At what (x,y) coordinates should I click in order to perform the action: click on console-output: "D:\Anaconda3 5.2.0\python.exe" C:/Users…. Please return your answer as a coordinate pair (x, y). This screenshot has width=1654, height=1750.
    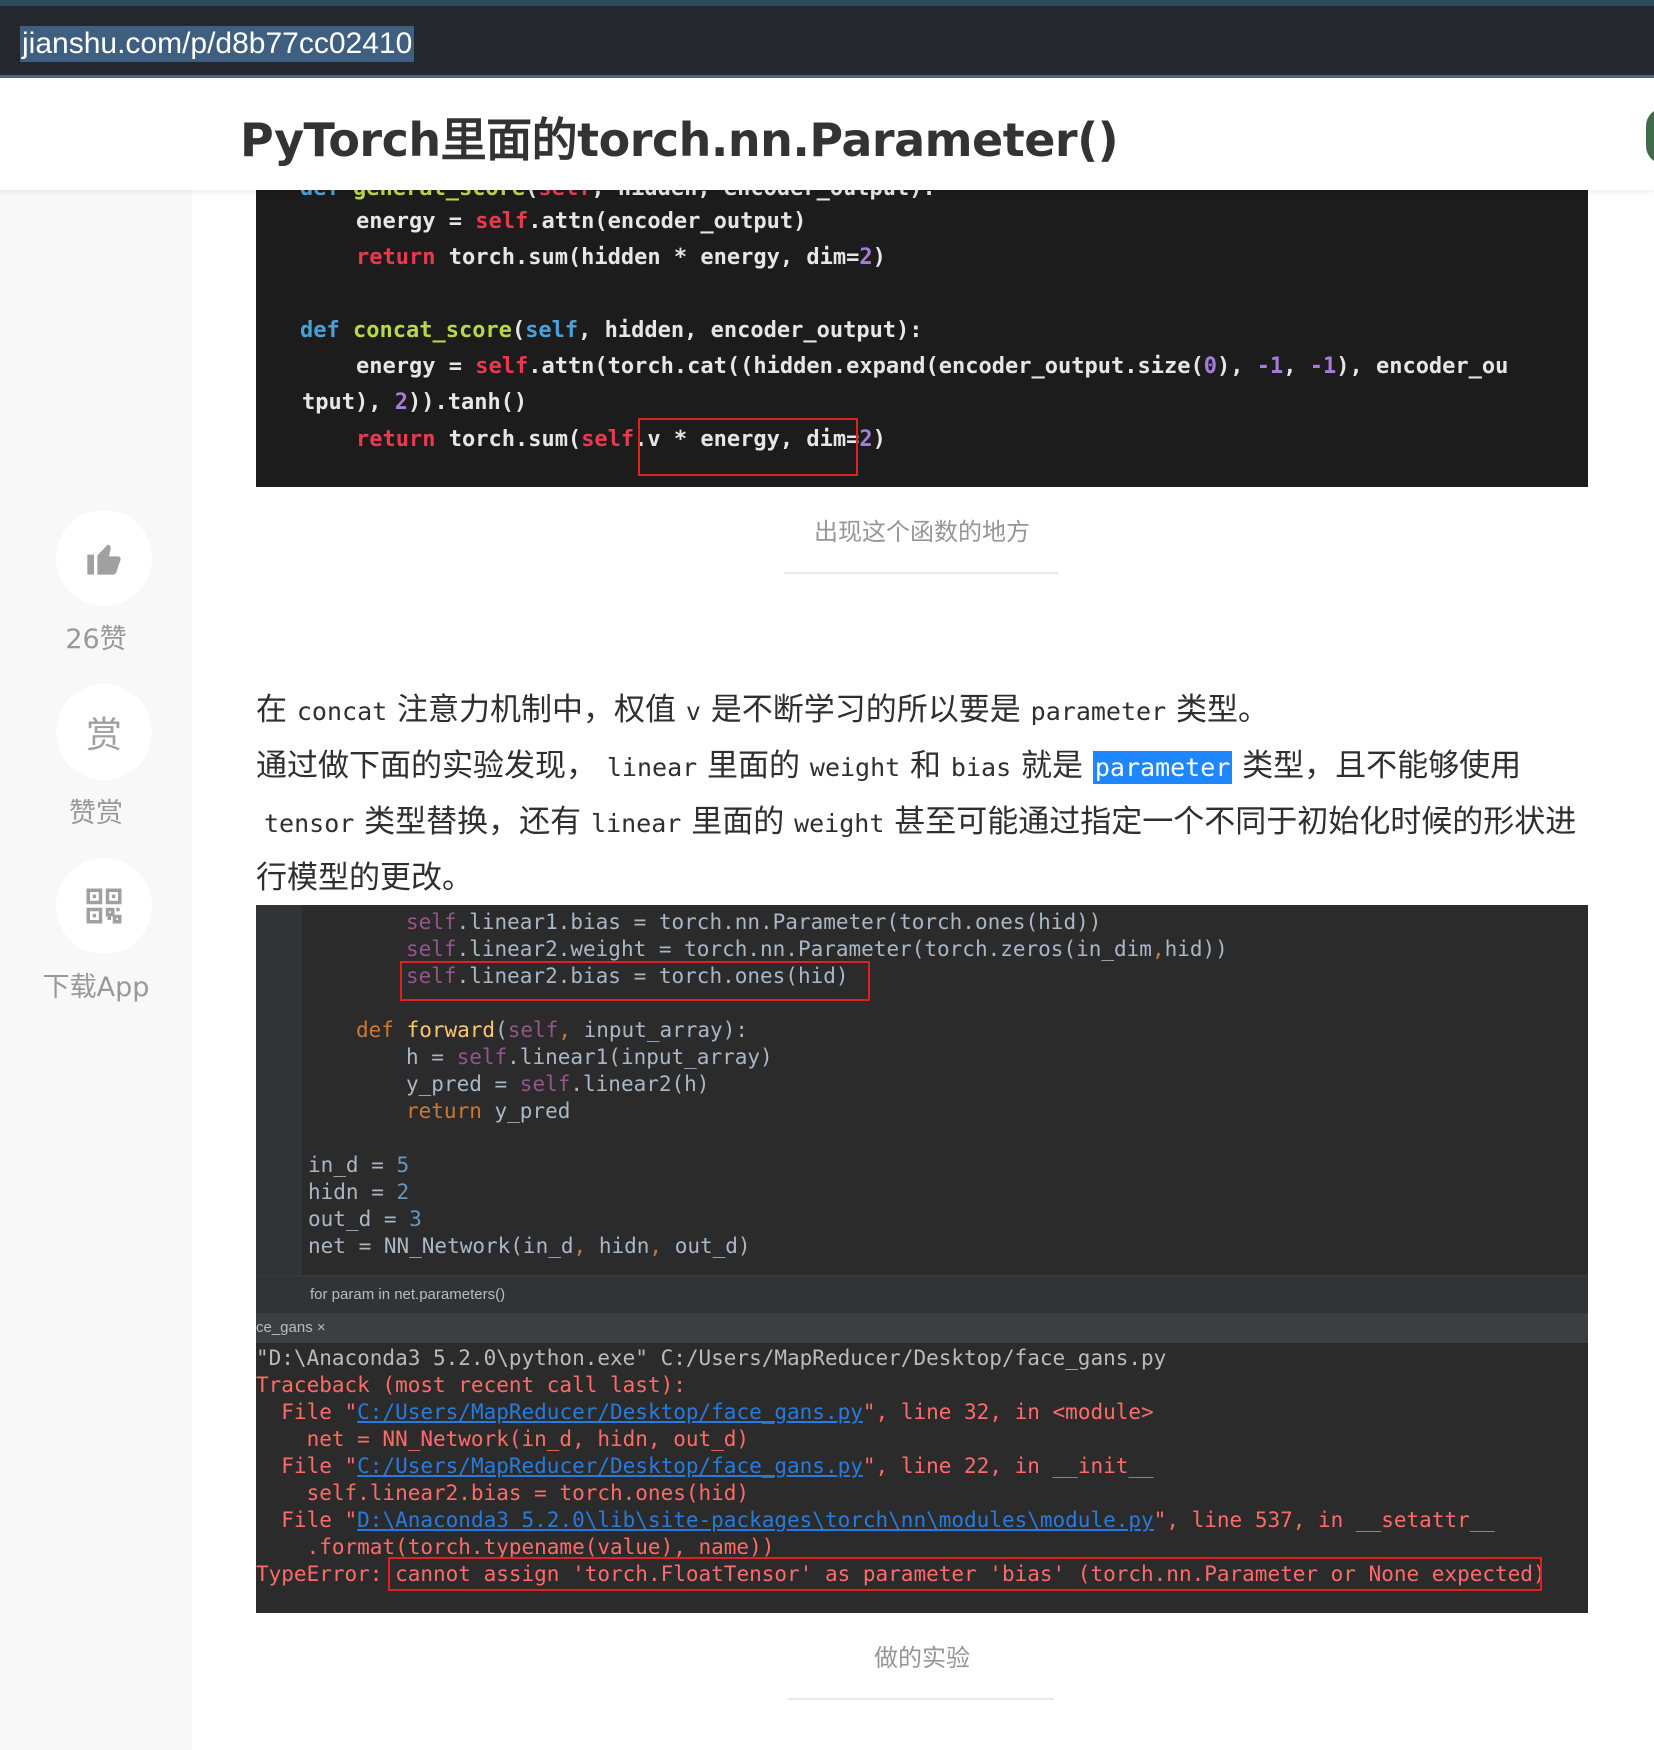
    Looking at the image, I should click on (922, 1478).